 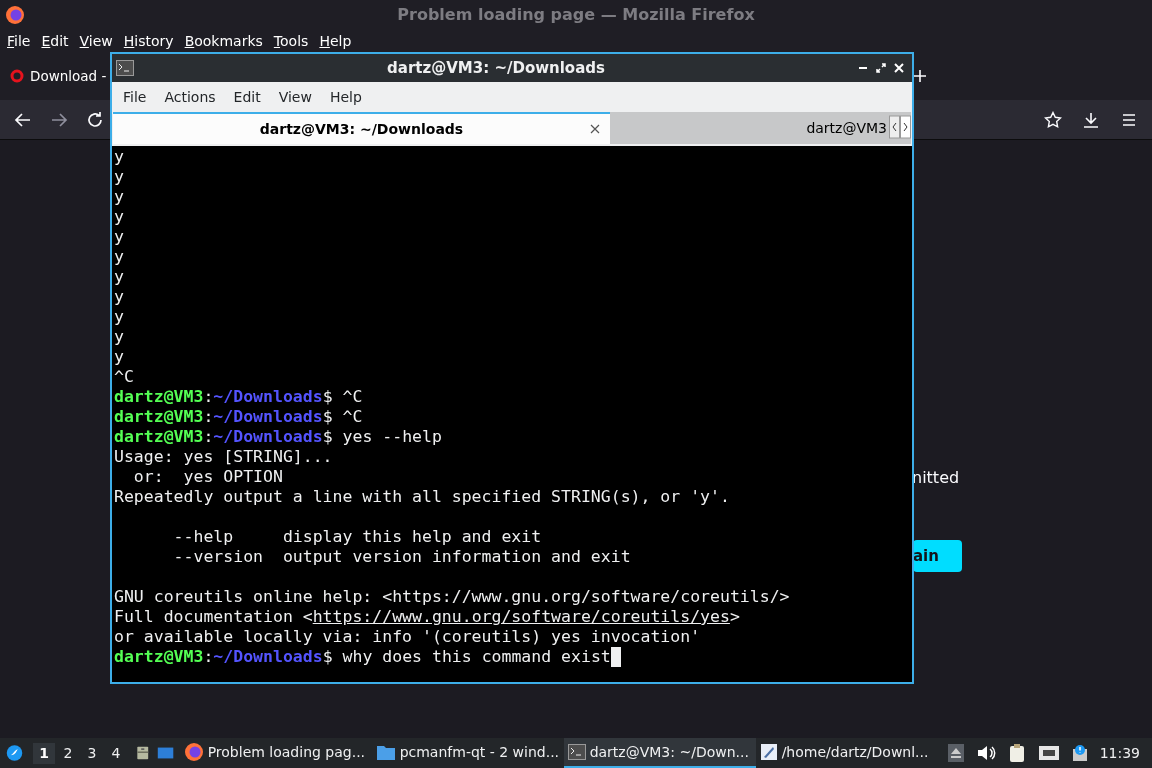 What do you see at coordinates (521, 616) in the screenshot?
I see `link: https://www.gnu.org/software/coreutils/yes` at bounding box center [521, 616].